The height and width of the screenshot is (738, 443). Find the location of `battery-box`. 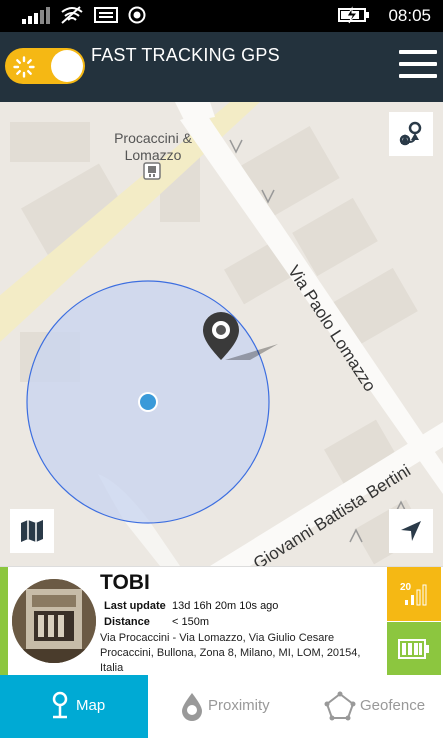

battery-box is located at coordinates (414, 649).